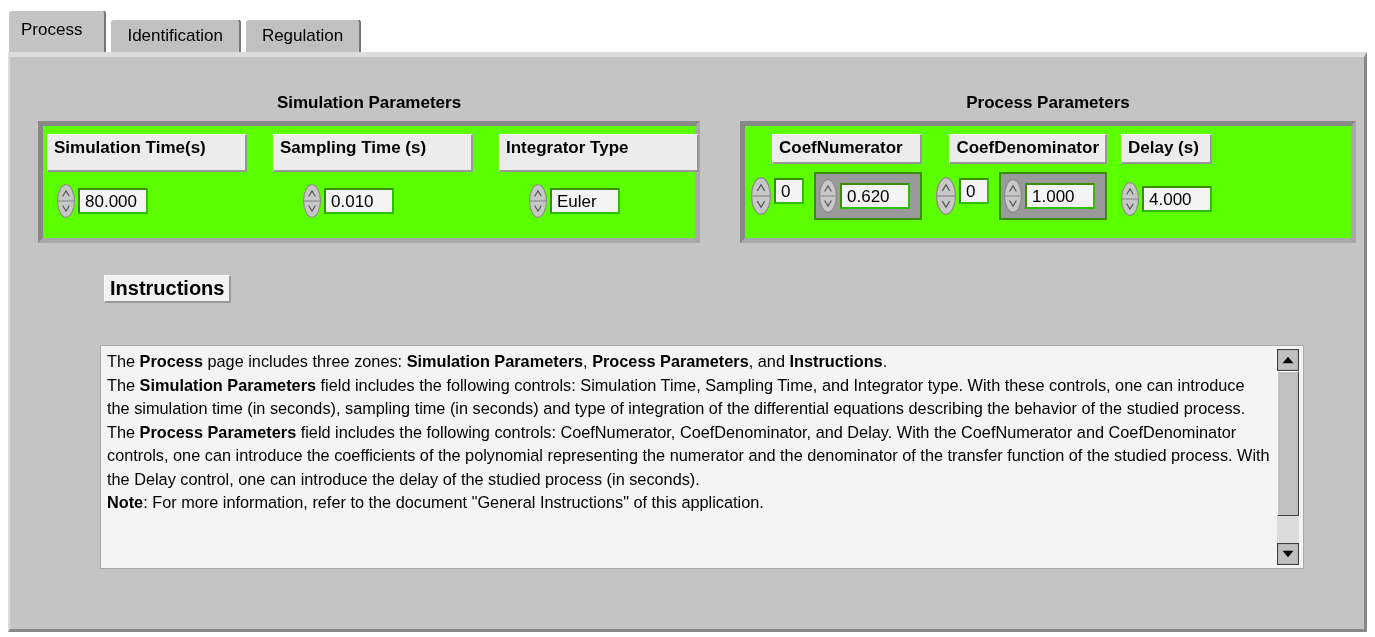  What do you see at coordinates (1060, 196) in the screenshot?
I see `numeric-field: 1.000` at bounding box center [1060, 196].